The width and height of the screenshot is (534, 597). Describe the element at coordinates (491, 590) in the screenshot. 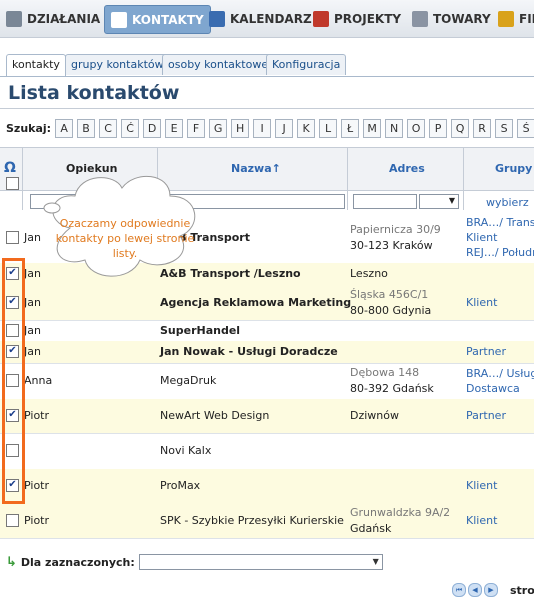

I see `next-page-icon: ▶` at that location.